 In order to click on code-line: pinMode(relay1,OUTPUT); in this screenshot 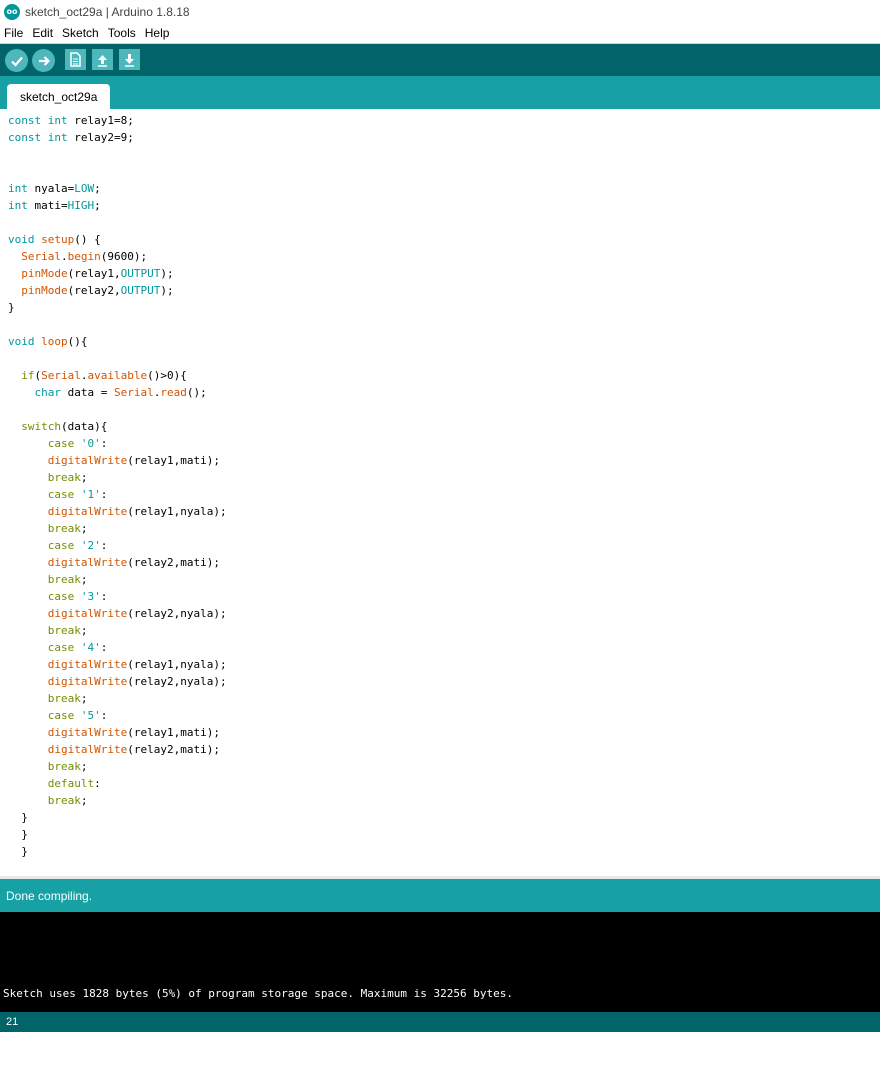, I will do `click(97, 273)`.